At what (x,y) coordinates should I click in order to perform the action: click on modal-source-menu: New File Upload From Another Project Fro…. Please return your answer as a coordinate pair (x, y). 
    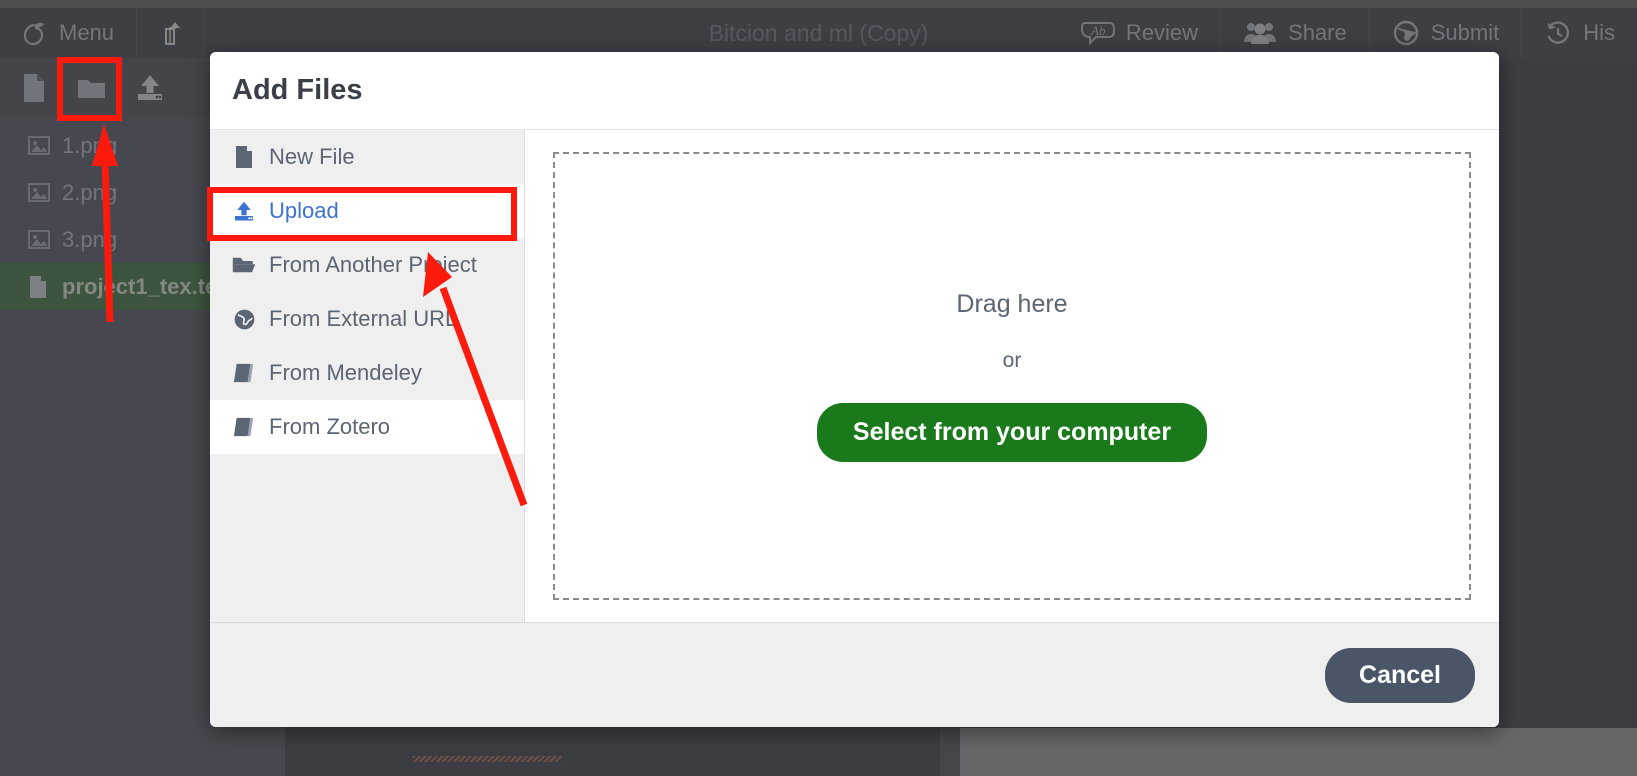
    Looking at the image, I should click on (367, 376).